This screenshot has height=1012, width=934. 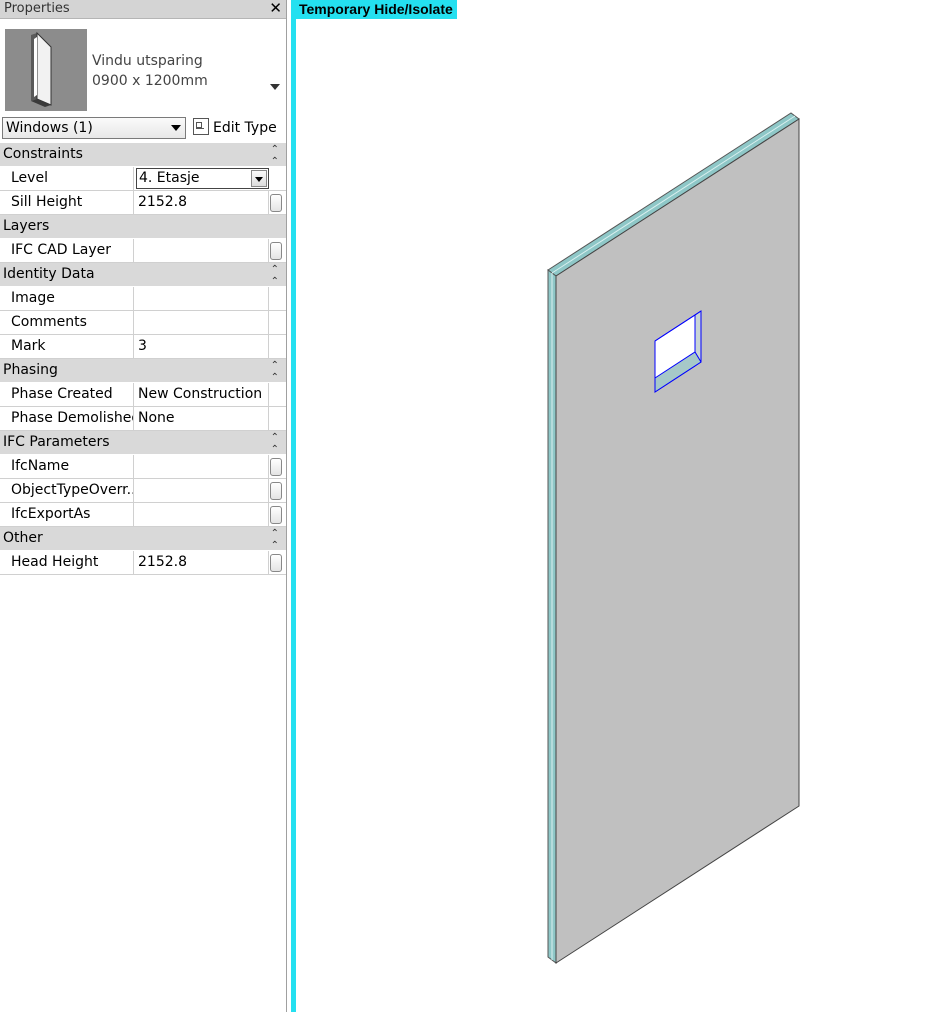 I want to click on level-dropdown: 4. Etasje, so click(x=202, y=178).